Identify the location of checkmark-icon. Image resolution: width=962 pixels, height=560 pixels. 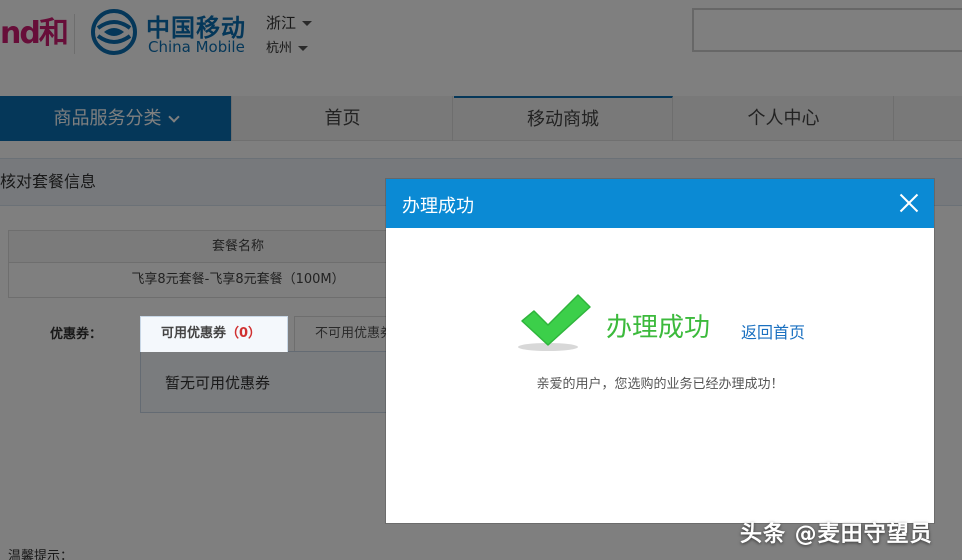
(554, 322).